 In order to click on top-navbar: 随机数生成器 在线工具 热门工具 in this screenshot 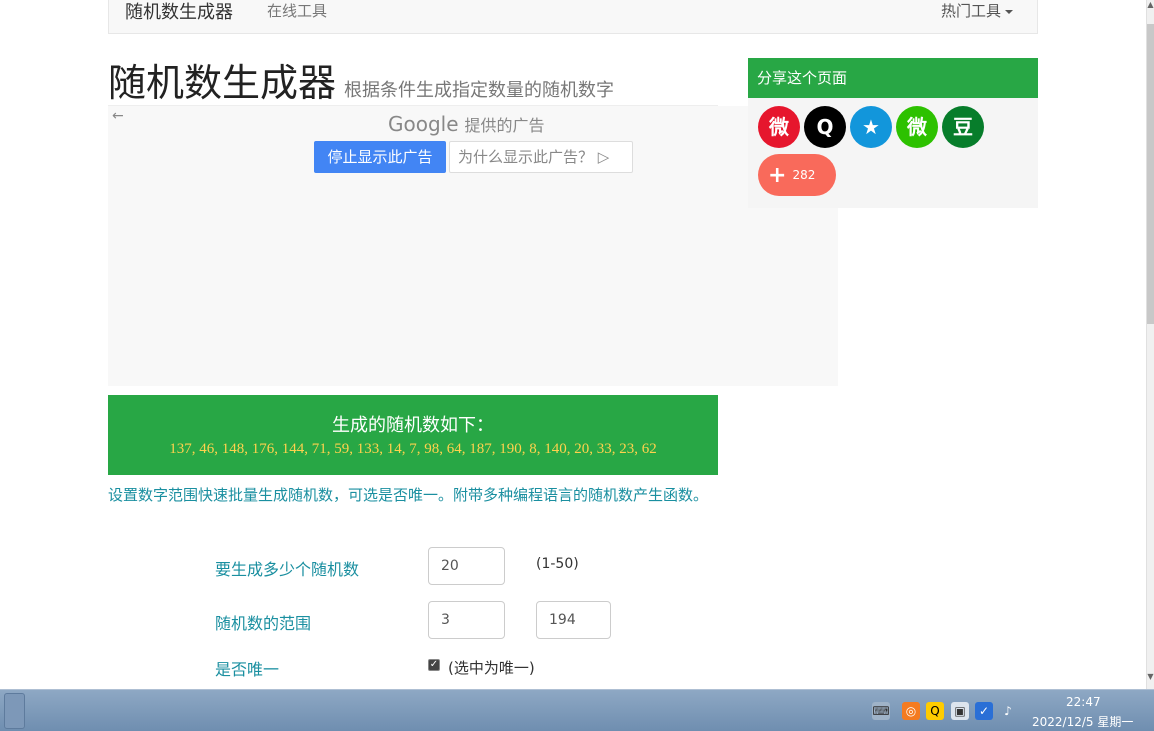, I will do `click(573, 17)`.